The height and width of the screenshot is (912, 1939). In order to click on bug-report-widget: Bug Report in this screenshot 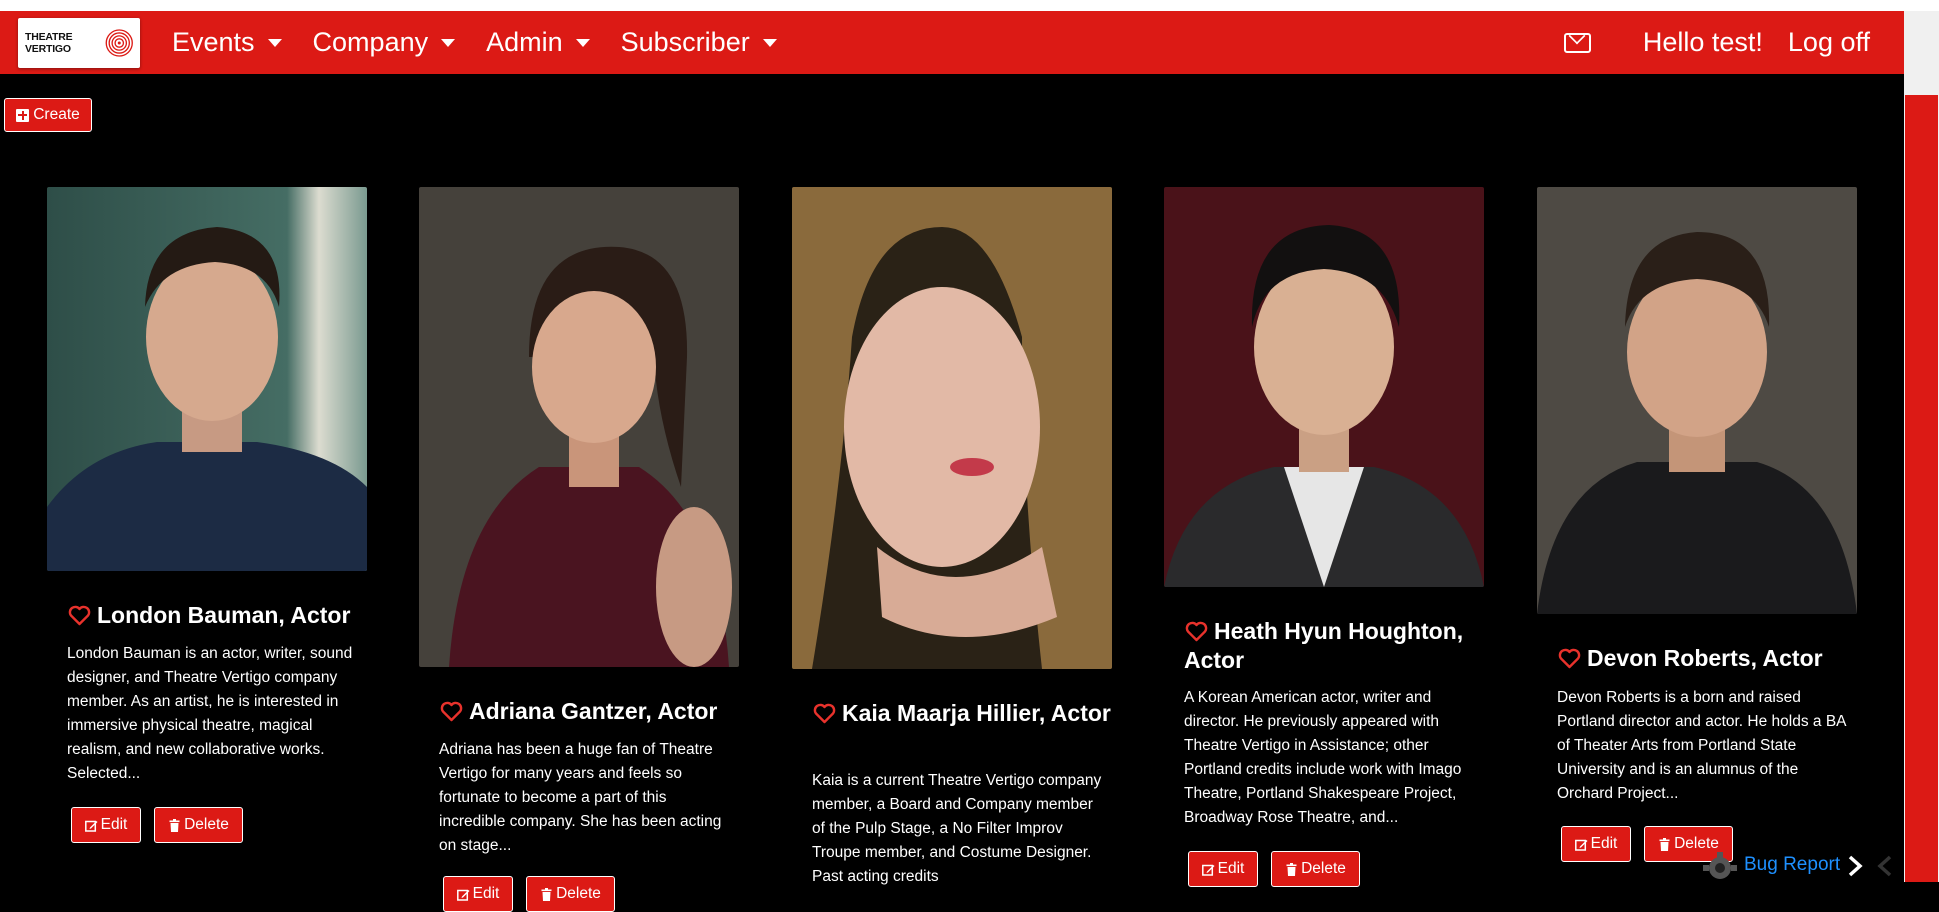, I will do `click(1800, 866)`.